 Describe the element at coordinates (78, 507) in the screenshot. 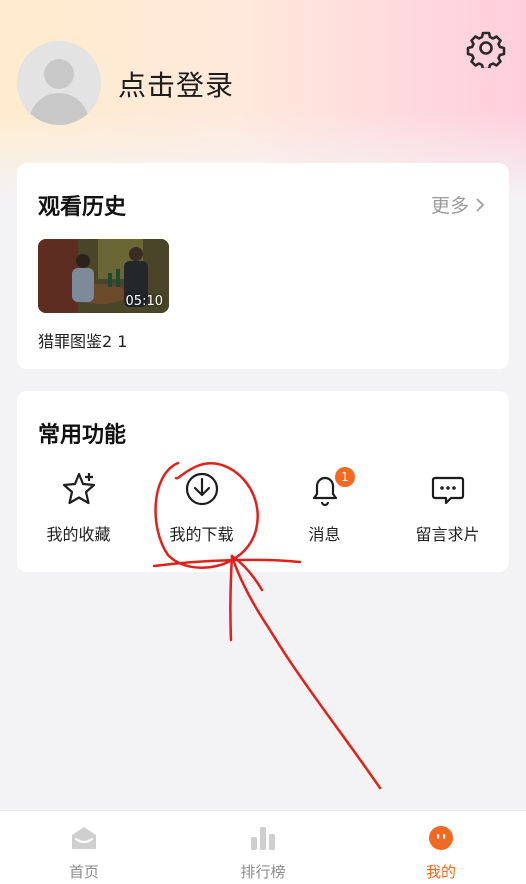

I see `favorites-button: 我的收藏` at that location.